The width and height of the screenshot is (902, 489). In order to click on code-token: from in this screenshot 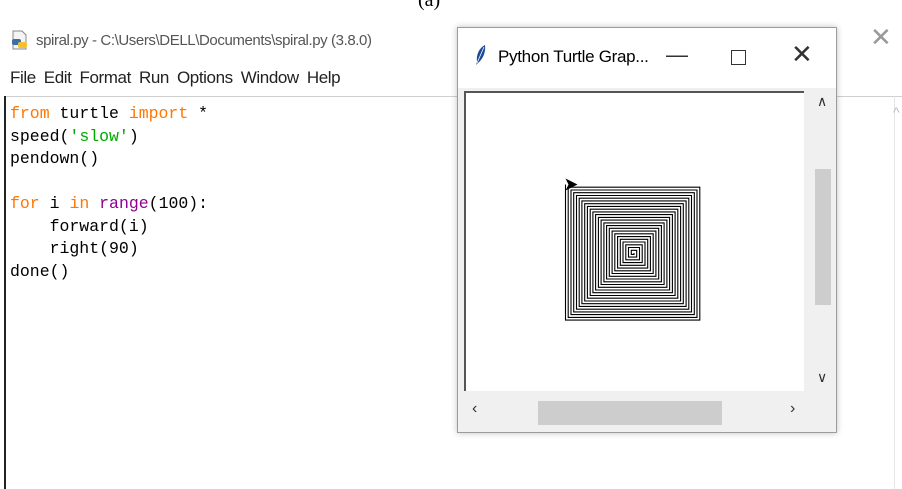, I will do `click(30, 113)`.